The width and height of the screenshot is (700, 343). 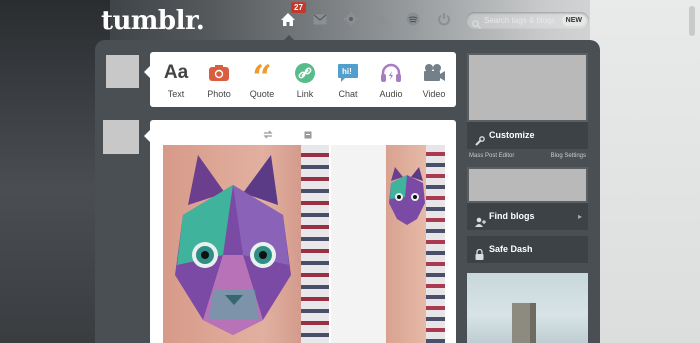 I want to click on person-add-icon, so click(x=480, y=224).